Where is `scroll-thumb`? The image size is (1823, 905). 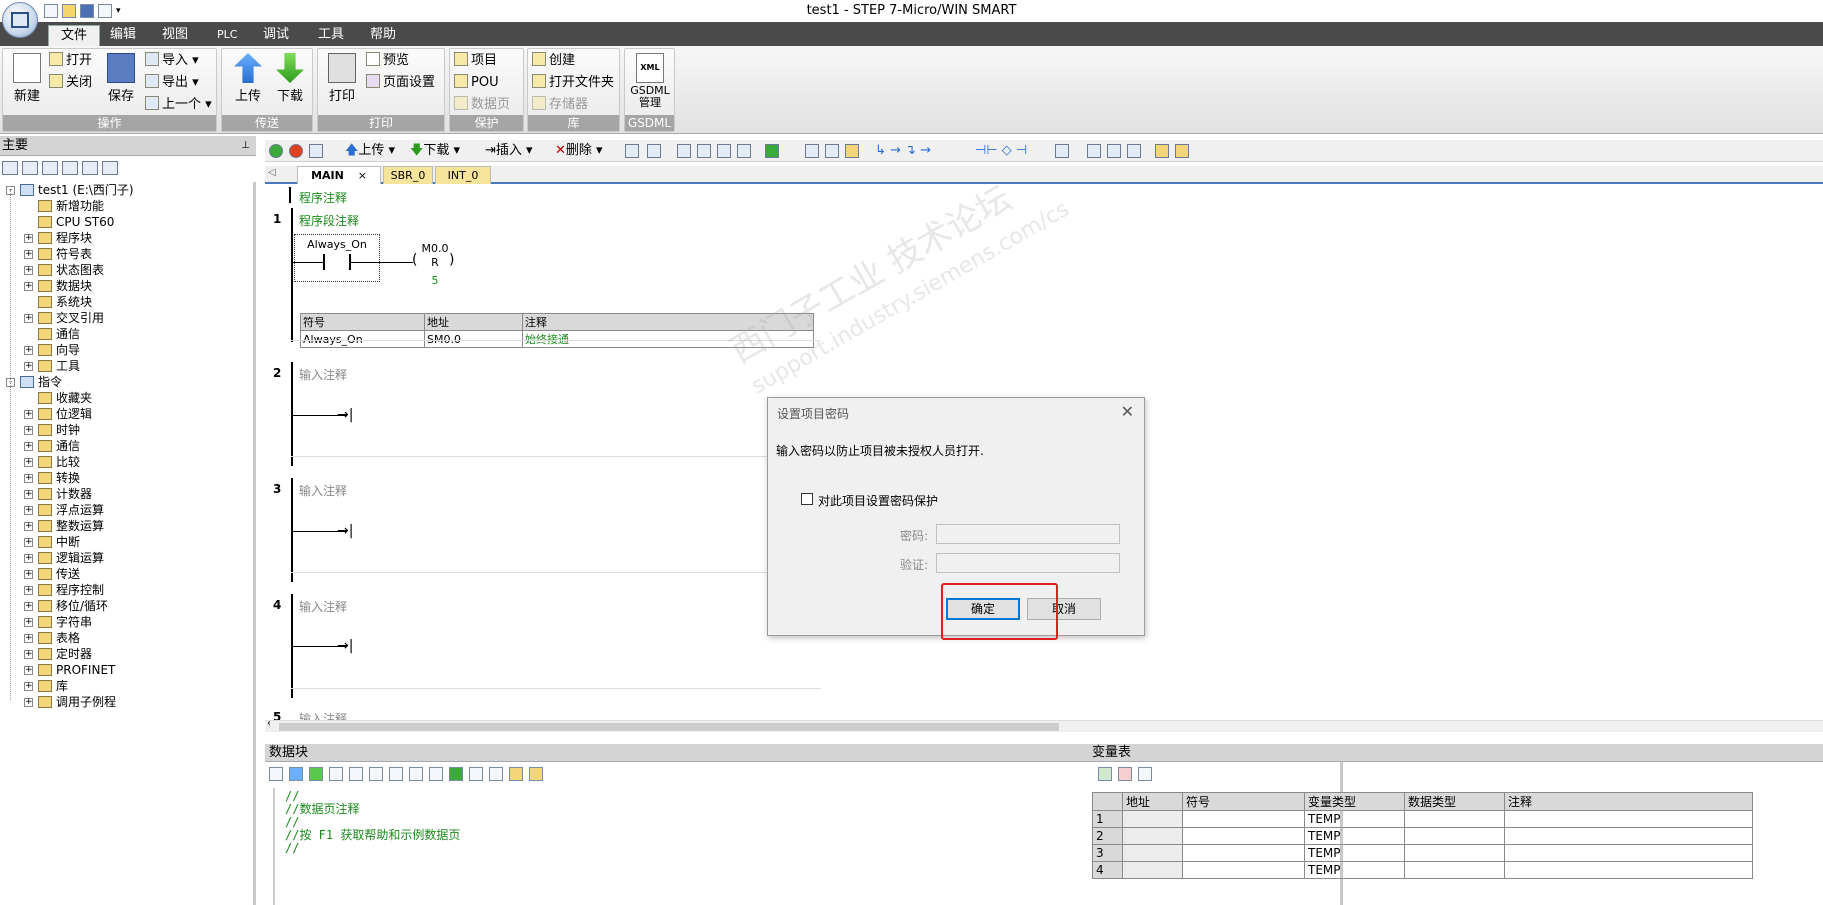
scroll-thumb is located at coordinates (669, 727).